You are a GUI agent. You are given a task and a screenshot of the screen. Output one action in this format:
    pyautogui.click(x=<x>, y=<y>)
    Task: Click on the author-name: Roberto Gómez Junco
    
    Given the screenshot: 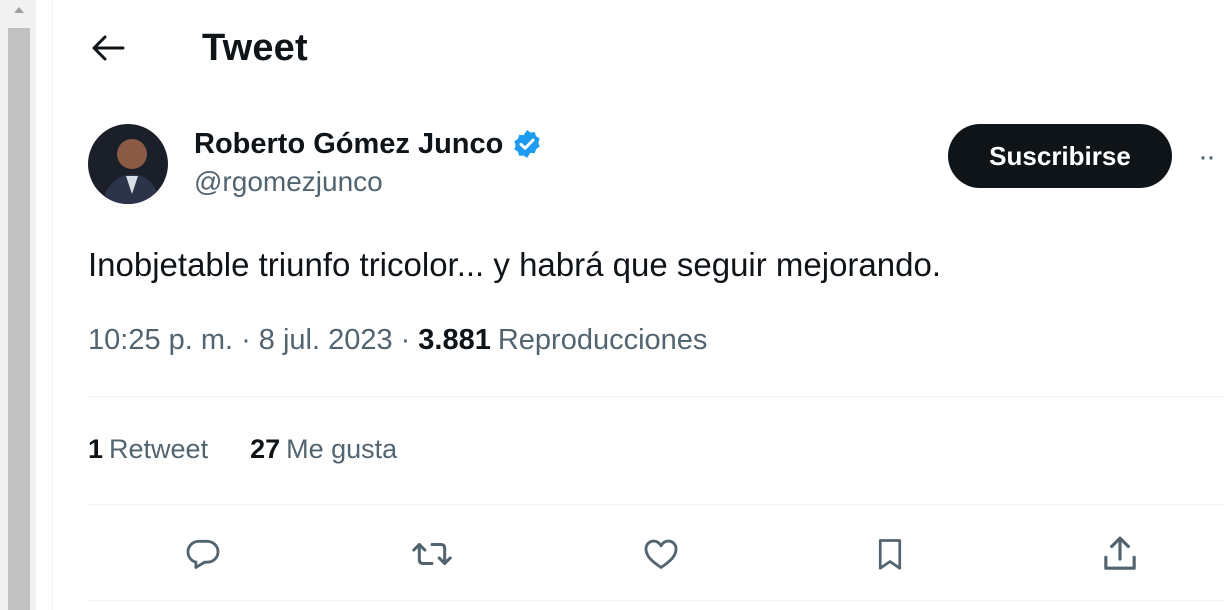 What is the action you would take?
    pyautogui.click(x=348, y=144)
    